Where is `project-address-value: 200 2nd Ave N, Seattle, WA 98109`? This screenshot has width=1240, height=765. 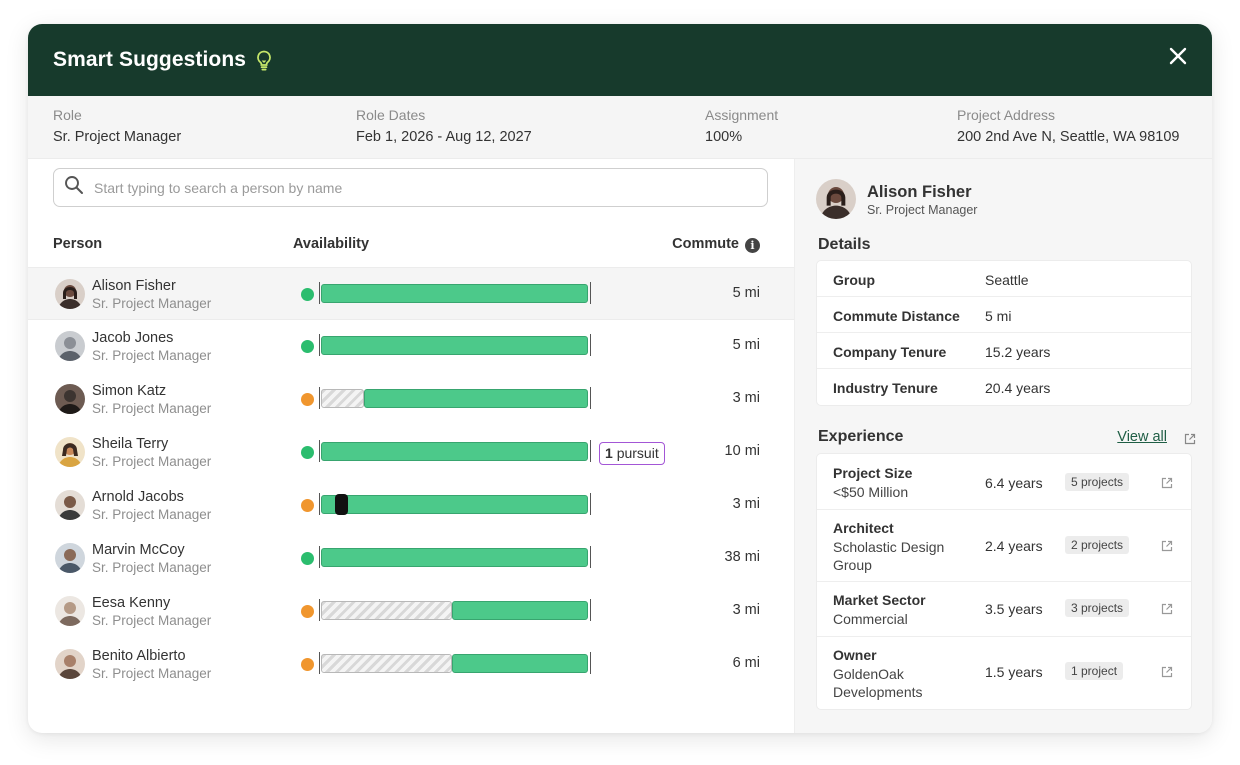
project-address-value: 200 2nd Ave N, Seattle, WA 98109 is located at coordinates (1068, 137).